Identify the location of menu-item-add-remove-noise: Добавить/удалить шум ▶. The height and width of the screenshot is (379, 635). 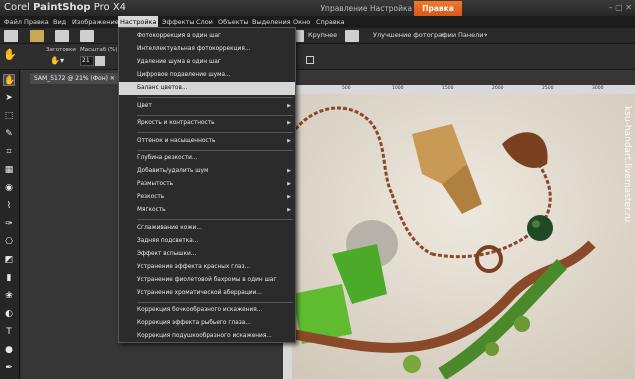
(207, 171).